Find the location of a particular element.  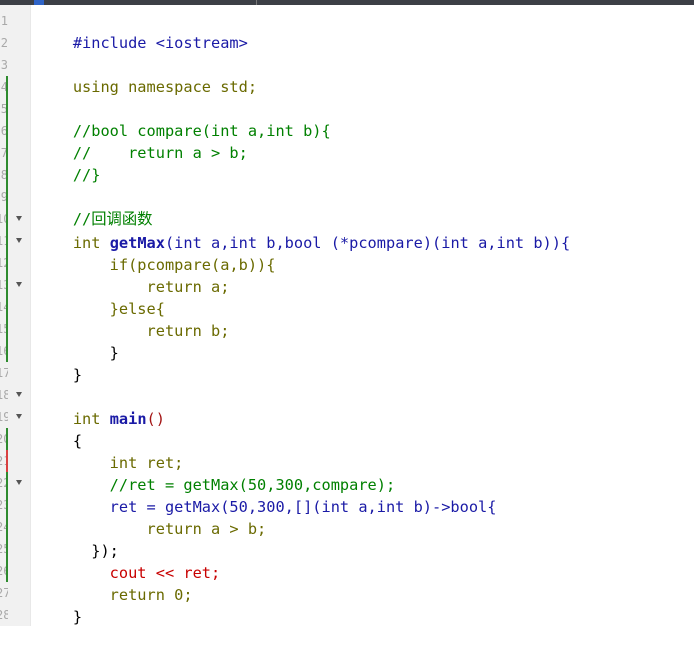

line-number: 2 is located at coordinates (4, 43).